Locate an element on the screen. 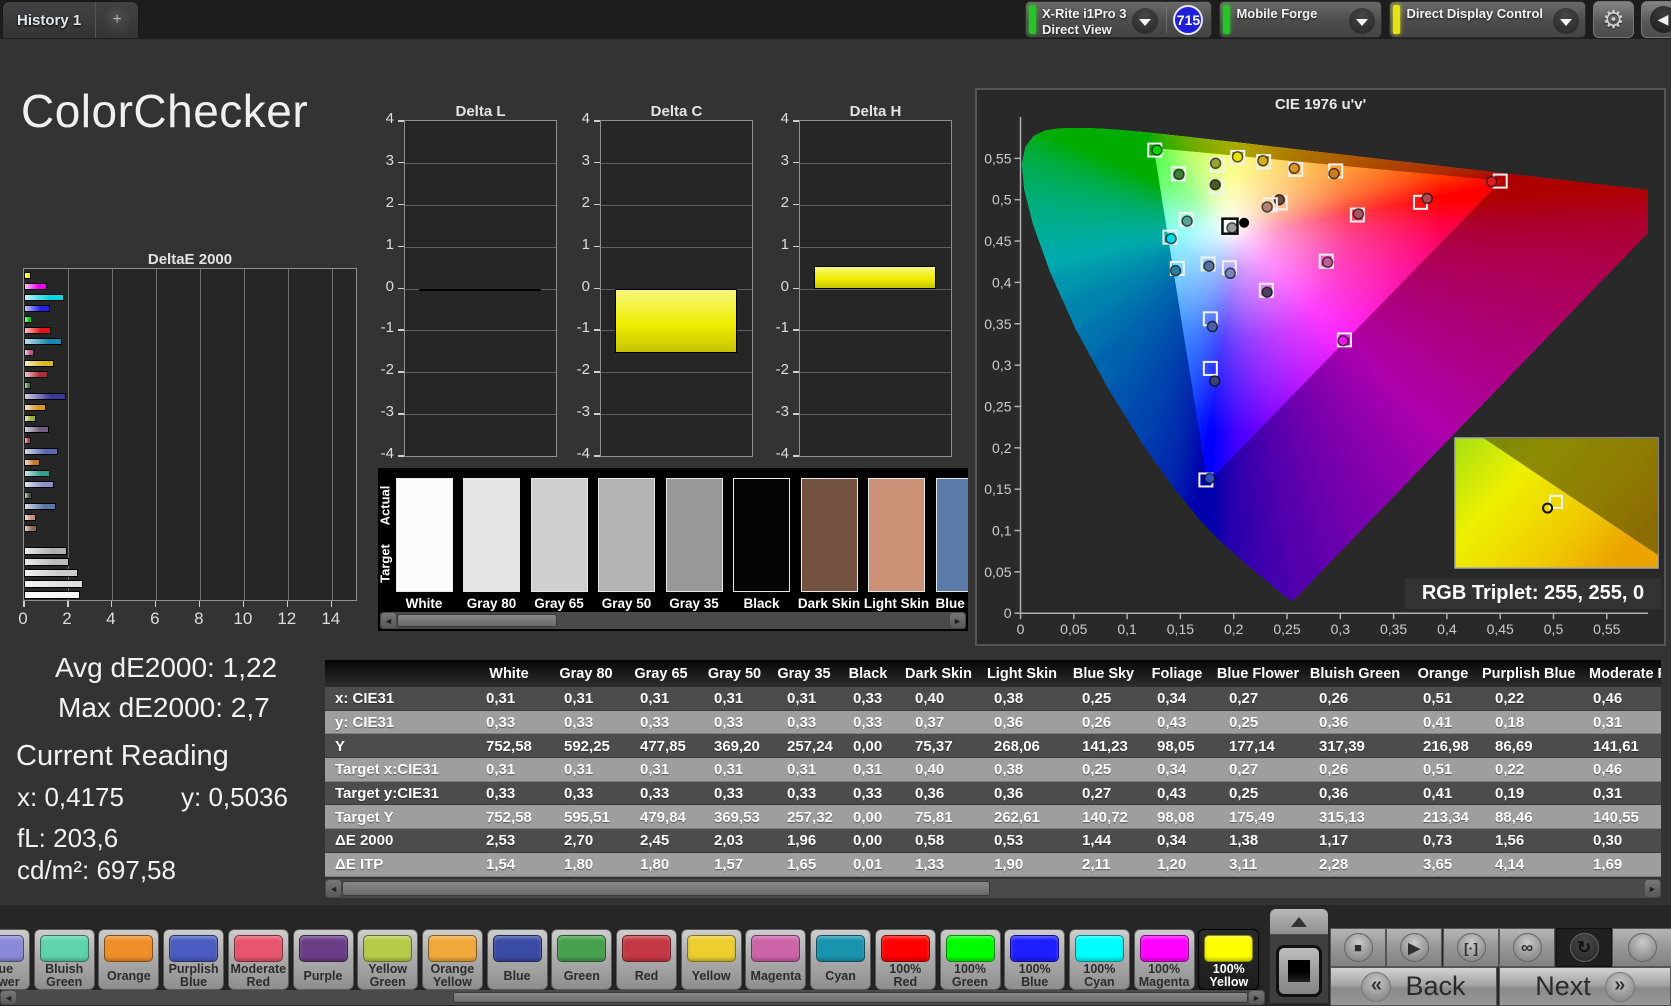  cell: 0,00 is located at coordinates (868, 746).